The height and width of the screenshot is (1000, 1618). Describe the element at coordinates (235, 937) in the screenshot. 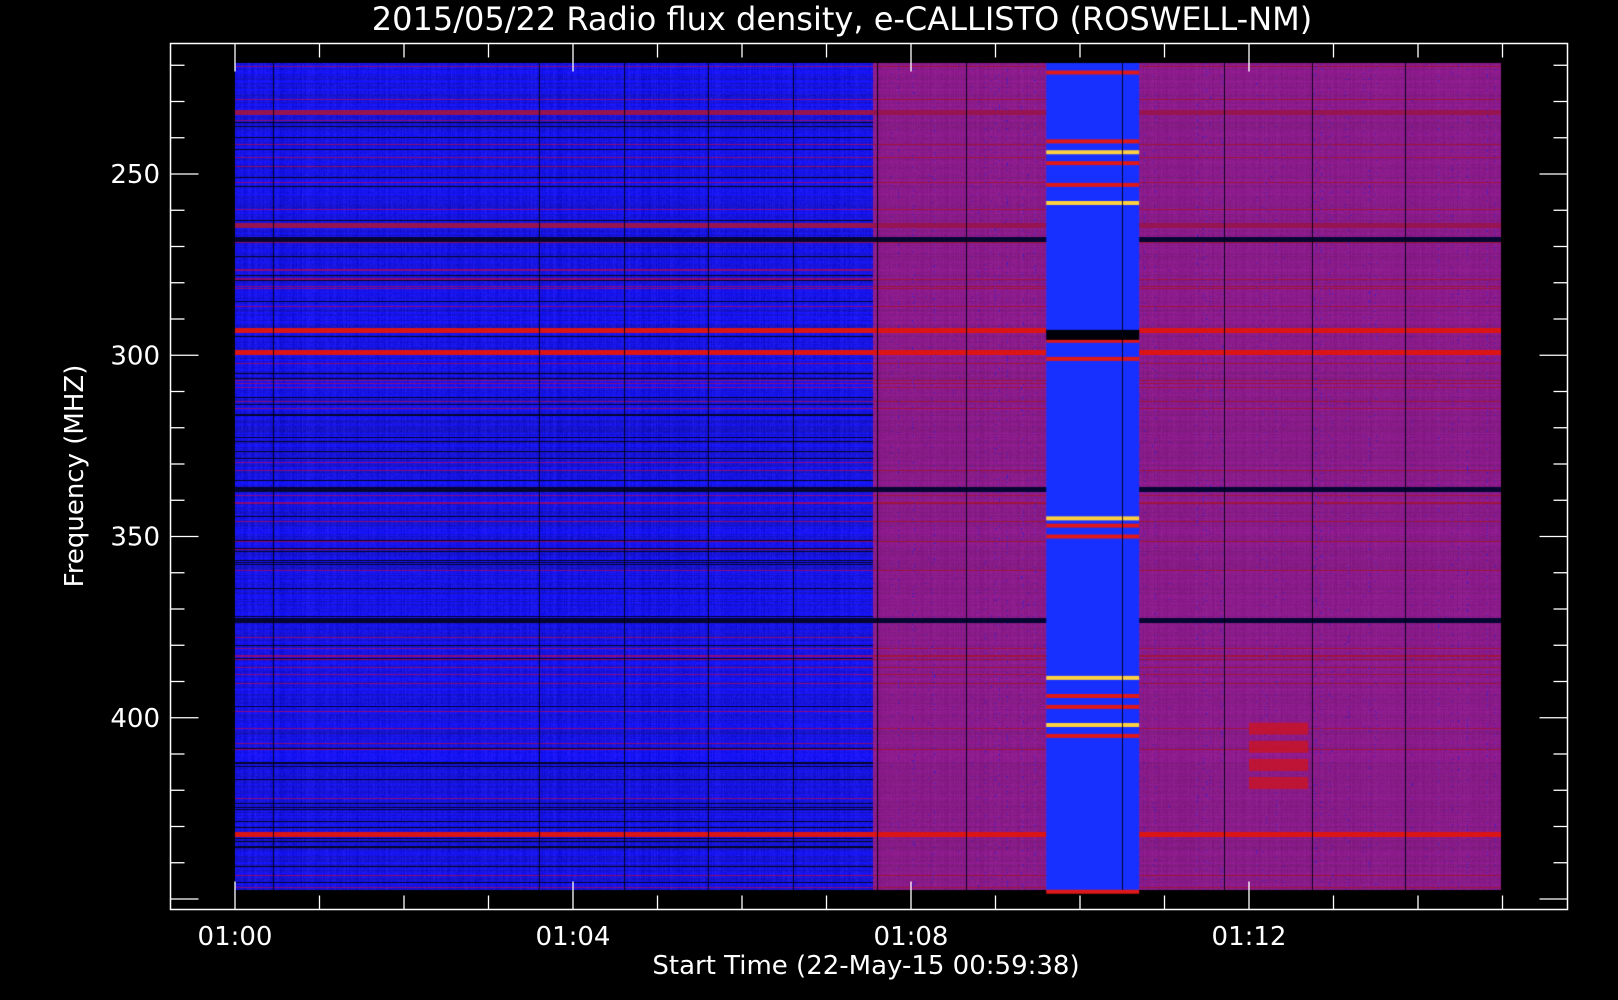

I see `x-tick-label: 01:00` at that location.